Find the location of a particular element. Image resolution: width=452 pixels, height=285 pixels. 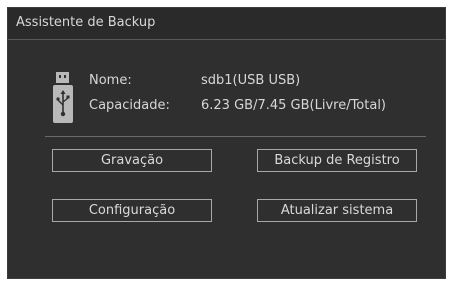

configuration-button: Configuração is located at coordinates (132, 210).